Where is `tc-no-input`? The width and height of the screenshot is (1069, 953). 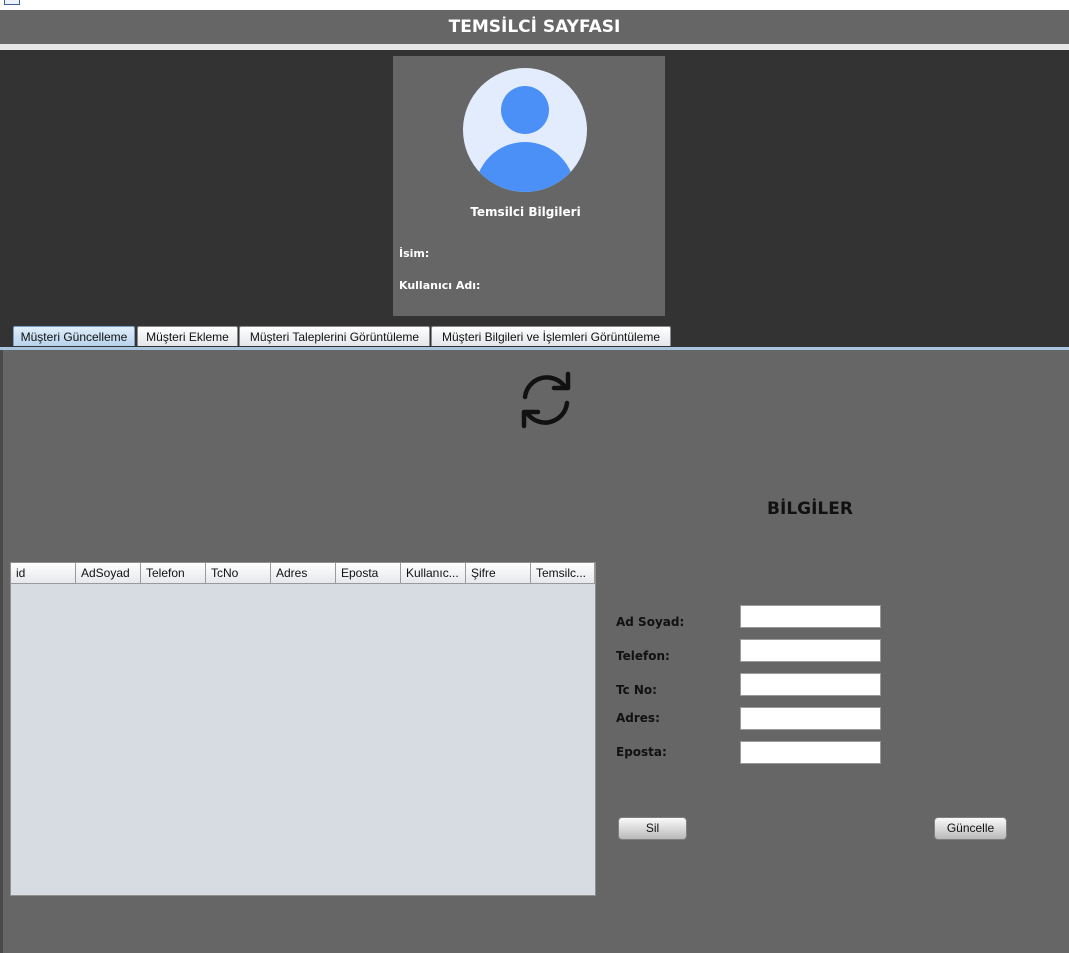 tc-no-input is located at coordinates (810, 684).